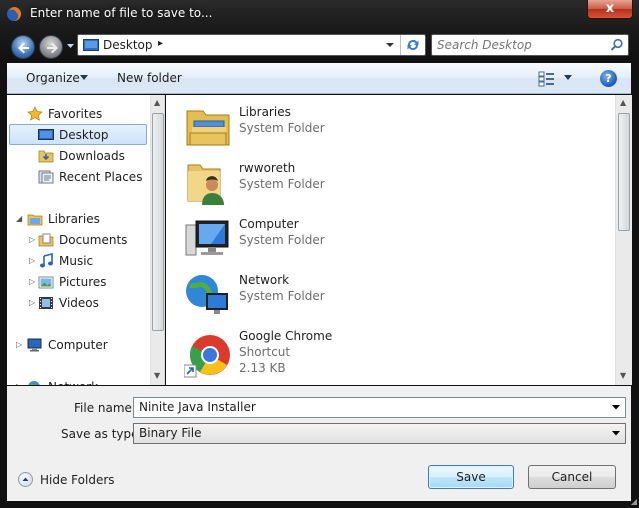 This screenshot has height=508, width=639. What do you see at coordinates (522, 45) in the screenshot?
I see `search-input` at bounding box center [522, 45].